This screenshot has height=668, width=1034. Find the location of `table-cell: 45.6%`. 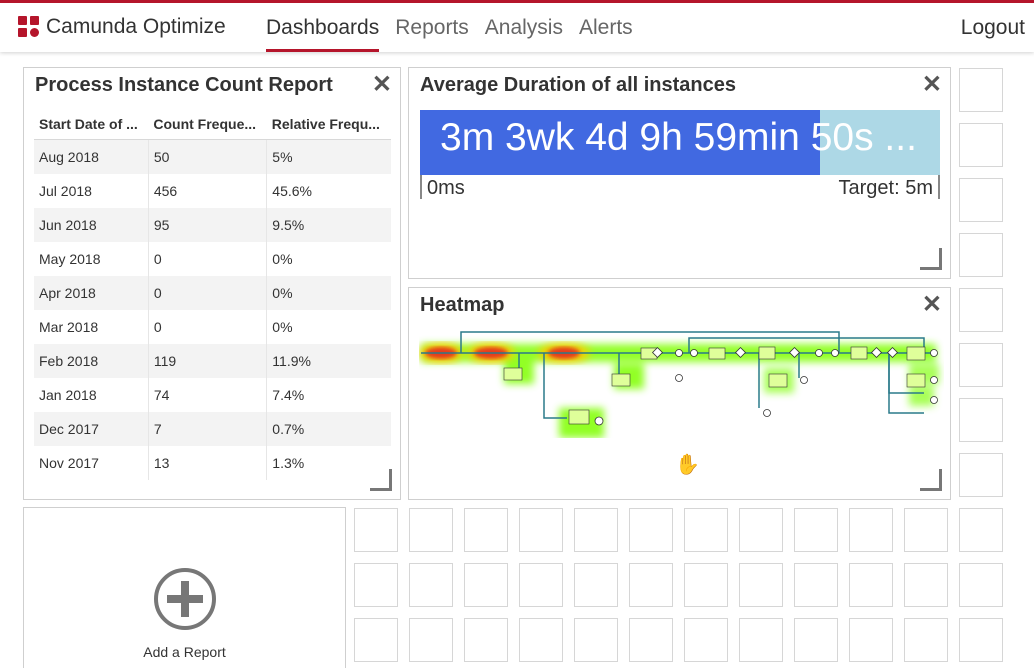

table-cell: 45.6% is located at coordinates (328, 191).